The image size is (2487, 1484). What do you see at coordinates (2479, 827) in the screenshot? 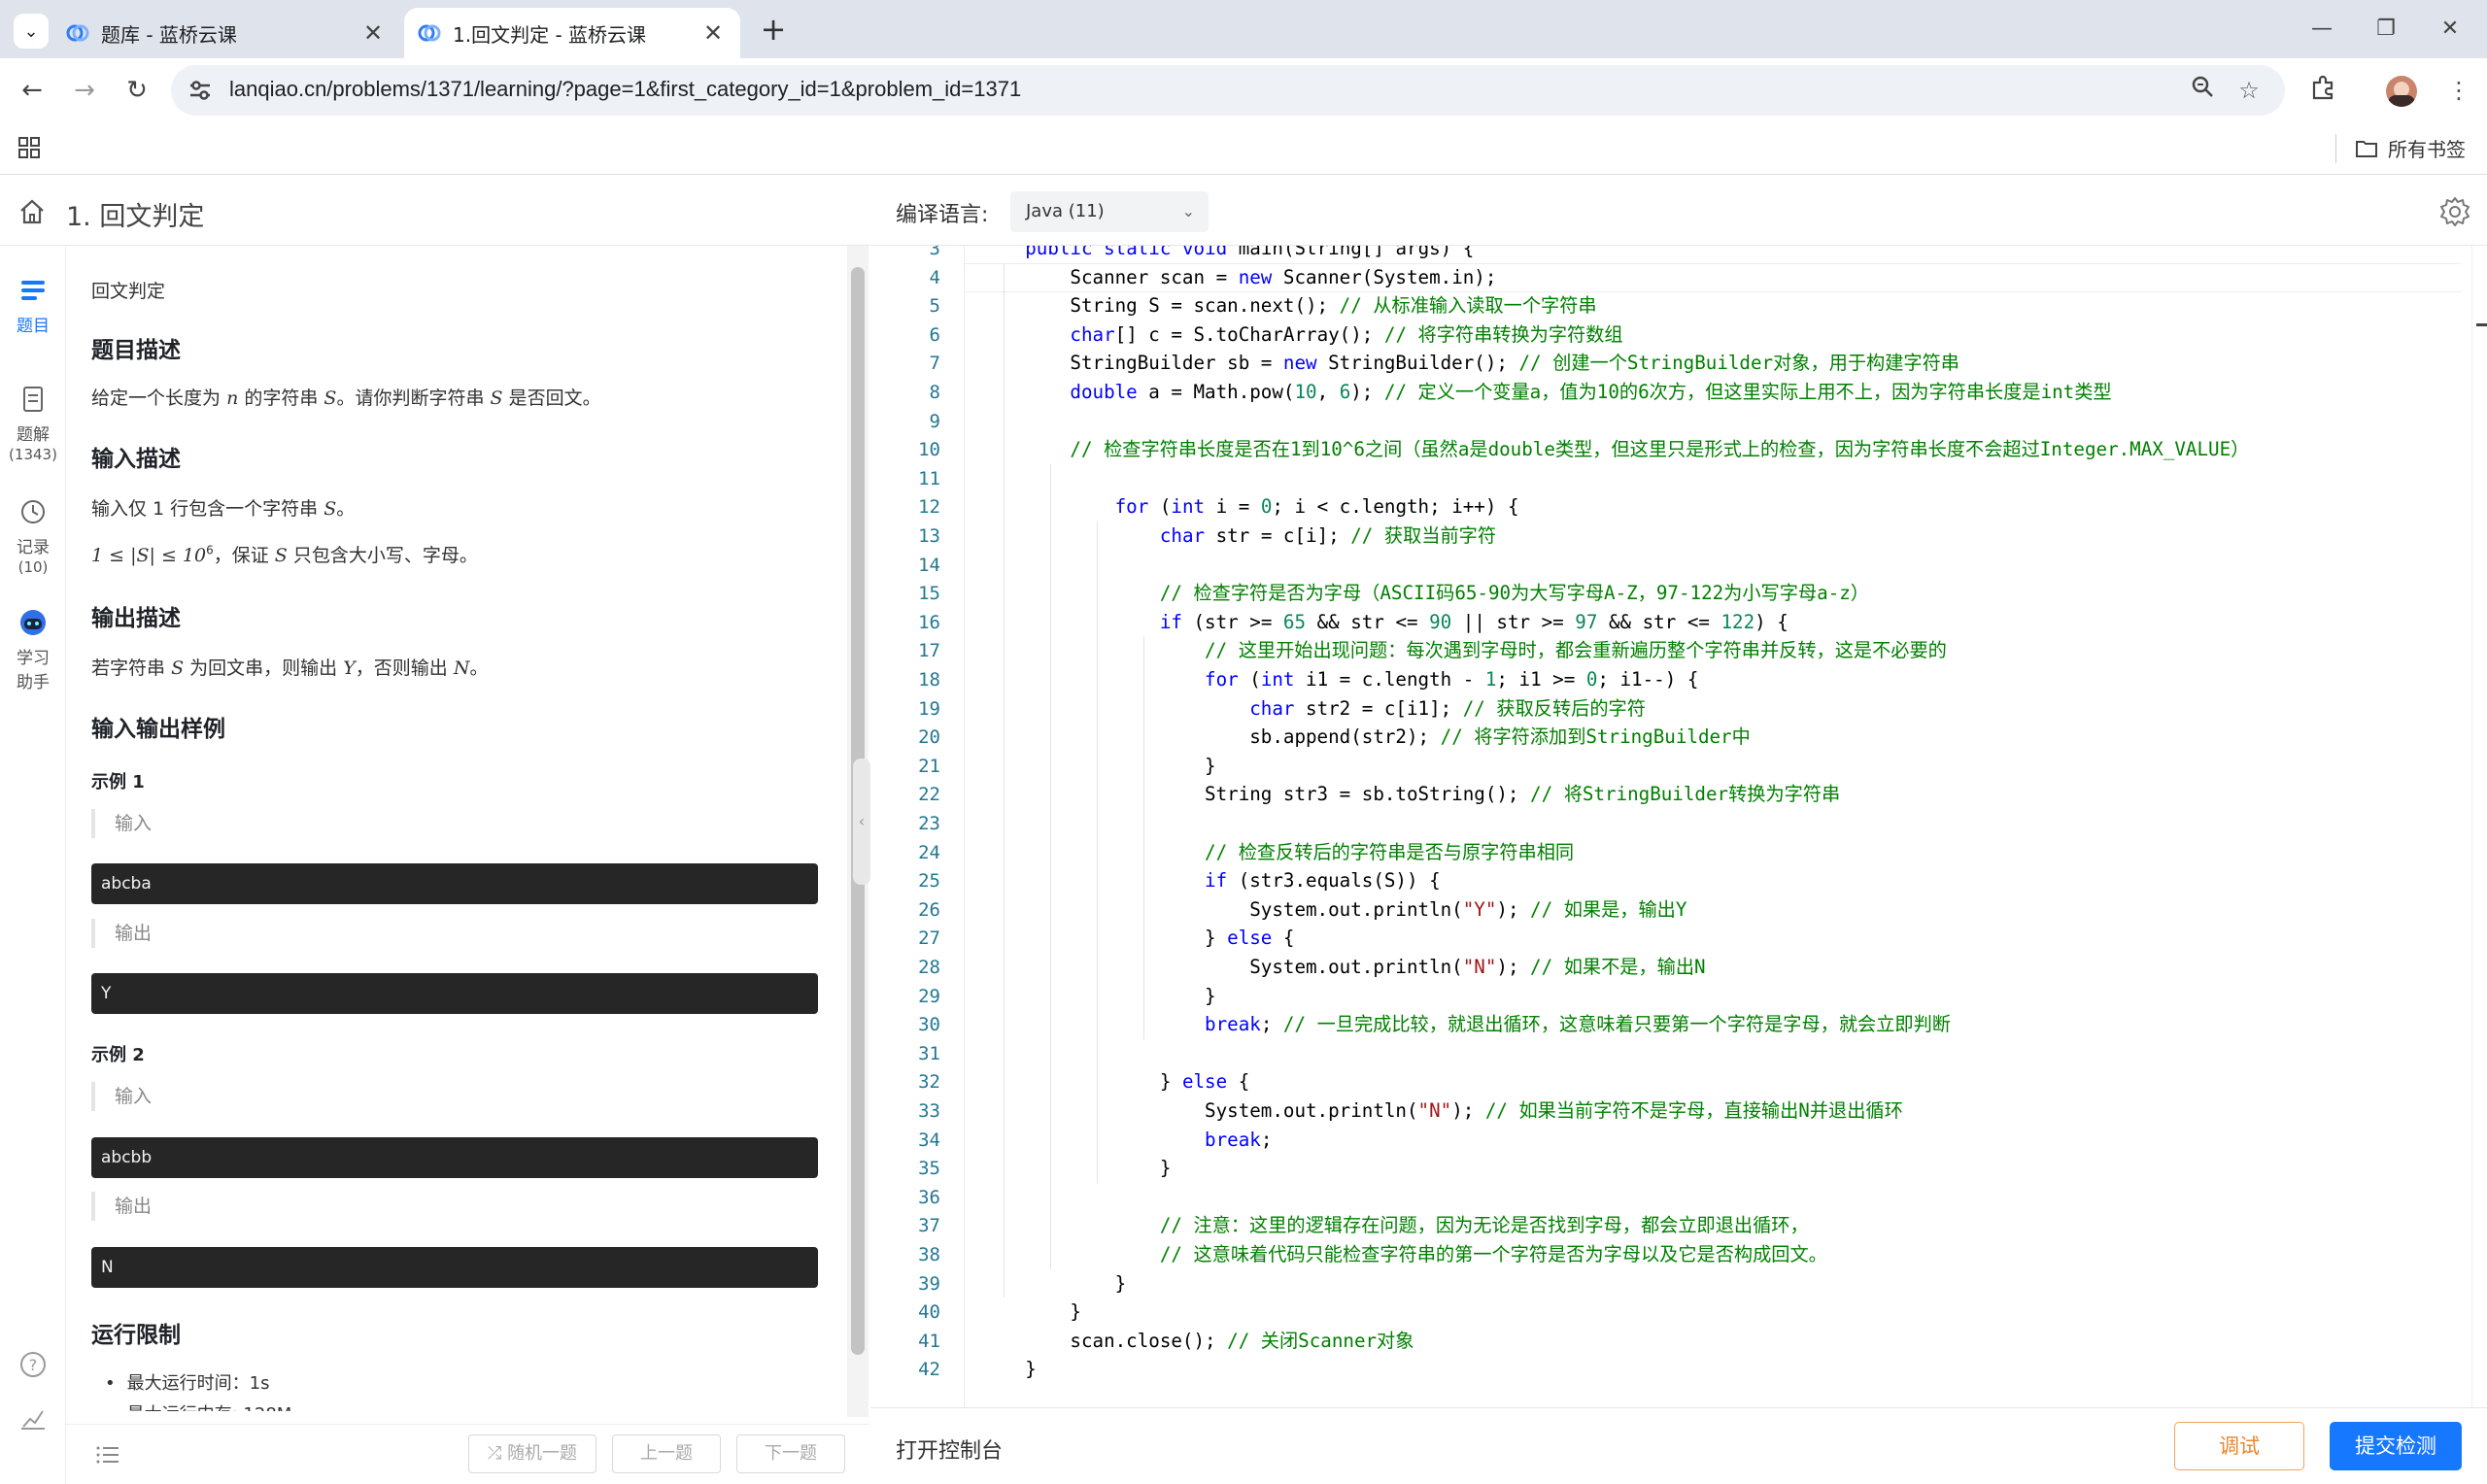
I see `editor-scrollbar` at bounding box center [2479, 827].